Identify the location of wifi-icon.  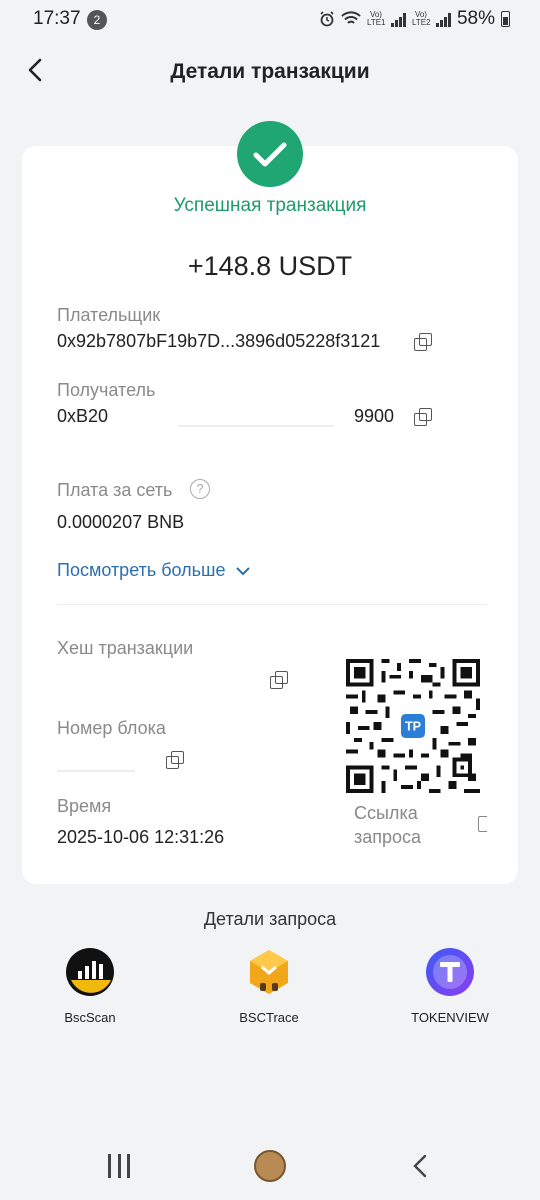
(351, 17).